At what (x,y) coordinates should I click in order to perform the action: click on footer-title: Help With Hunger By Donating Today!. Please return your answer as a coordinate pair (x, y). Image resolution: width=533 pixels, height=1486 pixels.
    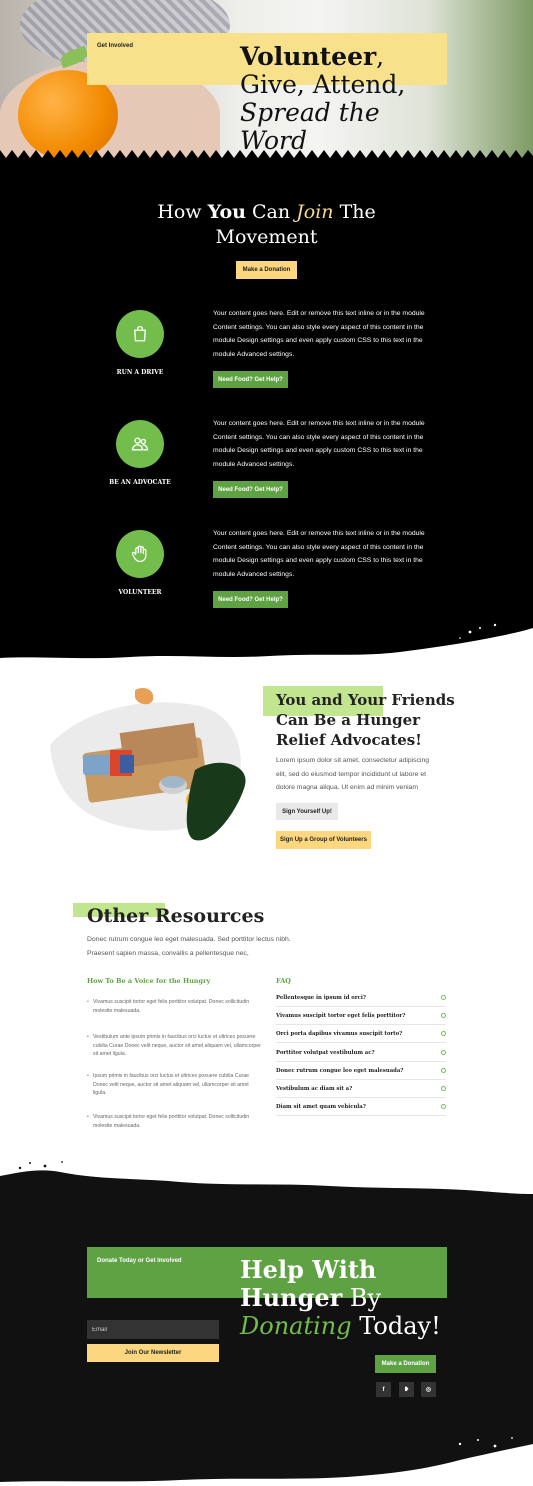
    Looking at the image, I should click on (345, 1298).